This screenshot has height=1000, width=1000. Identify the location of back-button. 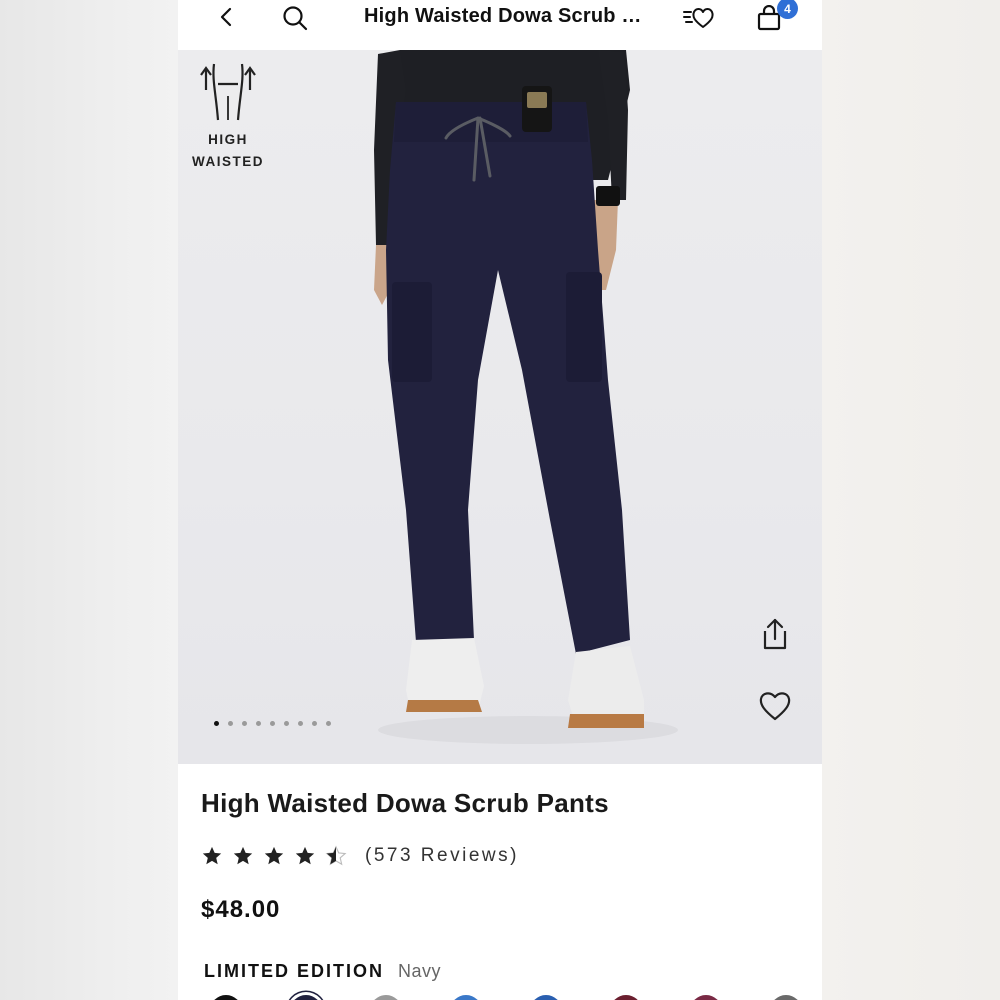
(226, 17).